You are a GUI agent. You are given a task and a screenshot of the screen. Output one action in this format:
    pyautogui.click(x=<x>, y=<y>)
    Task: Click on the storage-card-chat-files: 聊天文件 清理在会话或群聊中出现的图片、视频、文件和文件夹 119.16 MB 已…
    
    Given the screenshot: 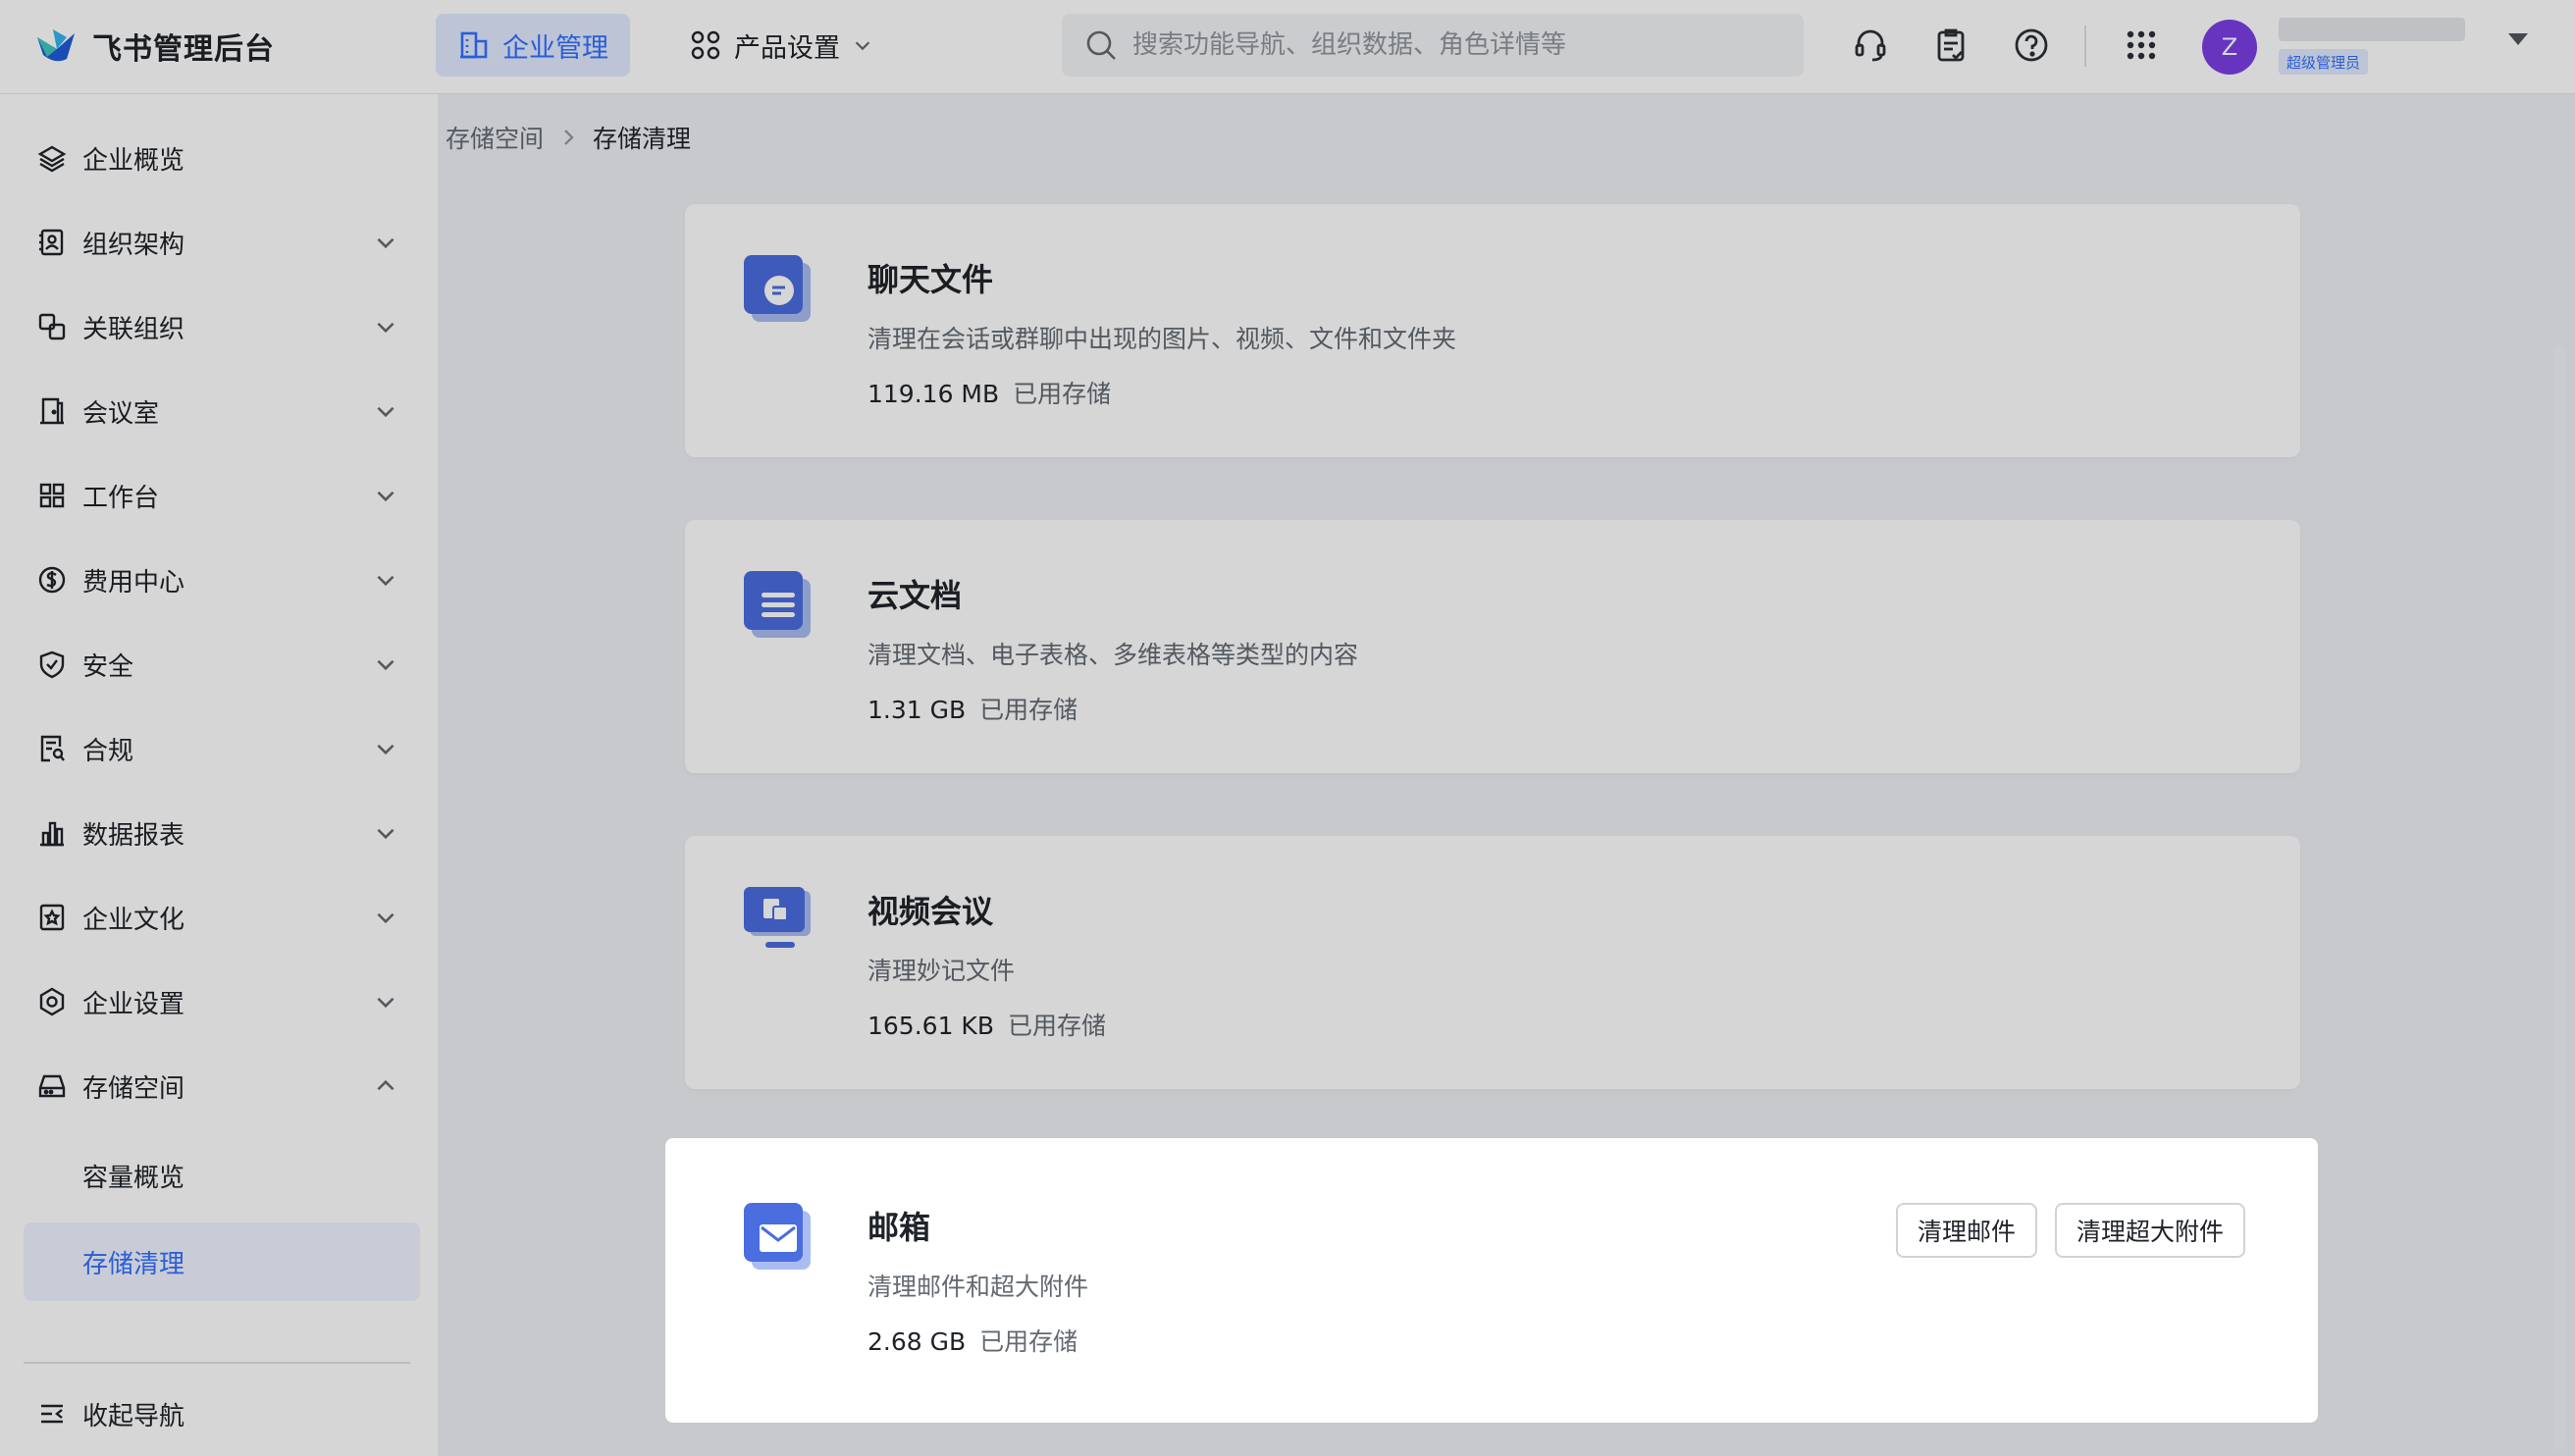 What is the action you would take?
    pyautogui.click(x=1492, y=330)
    